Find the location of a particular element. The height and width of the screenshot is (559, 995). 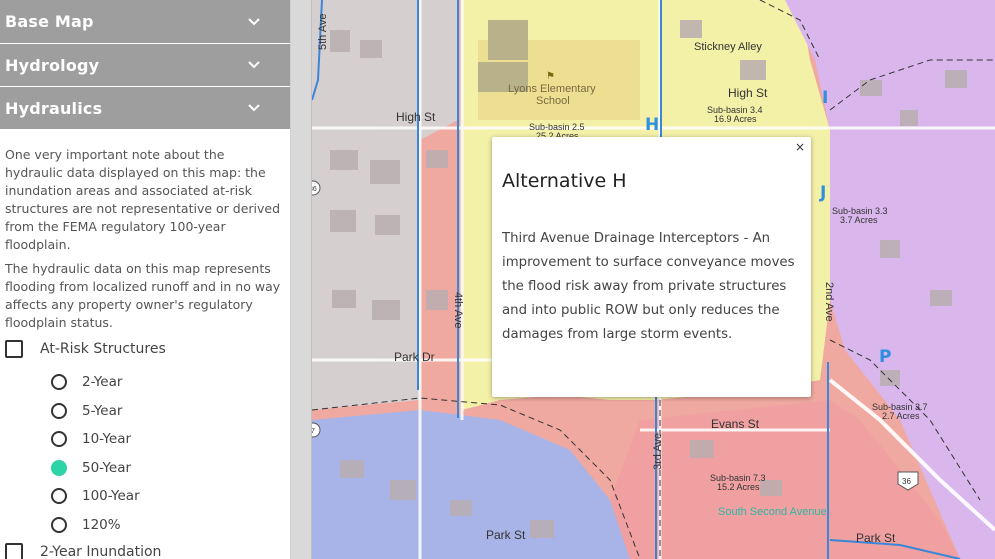

alternative-marker: H is located at coordinates (652, 125).